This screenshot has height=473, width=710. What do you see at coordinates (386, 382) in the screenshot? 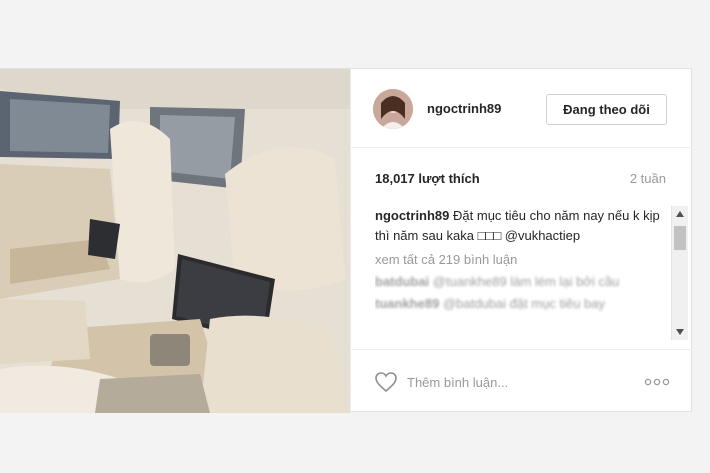
I see `heart-outline-icon` at bounding box center [386, 382].